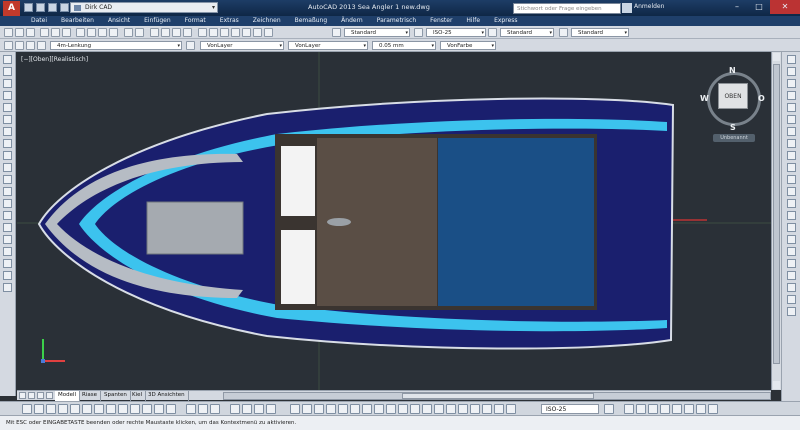 The height and width of the screenshot is (430, 800). Describe the element at coordinates (396, 21) in the screenshot. I see `menu-parametrisch: Parametrisch` at that location.